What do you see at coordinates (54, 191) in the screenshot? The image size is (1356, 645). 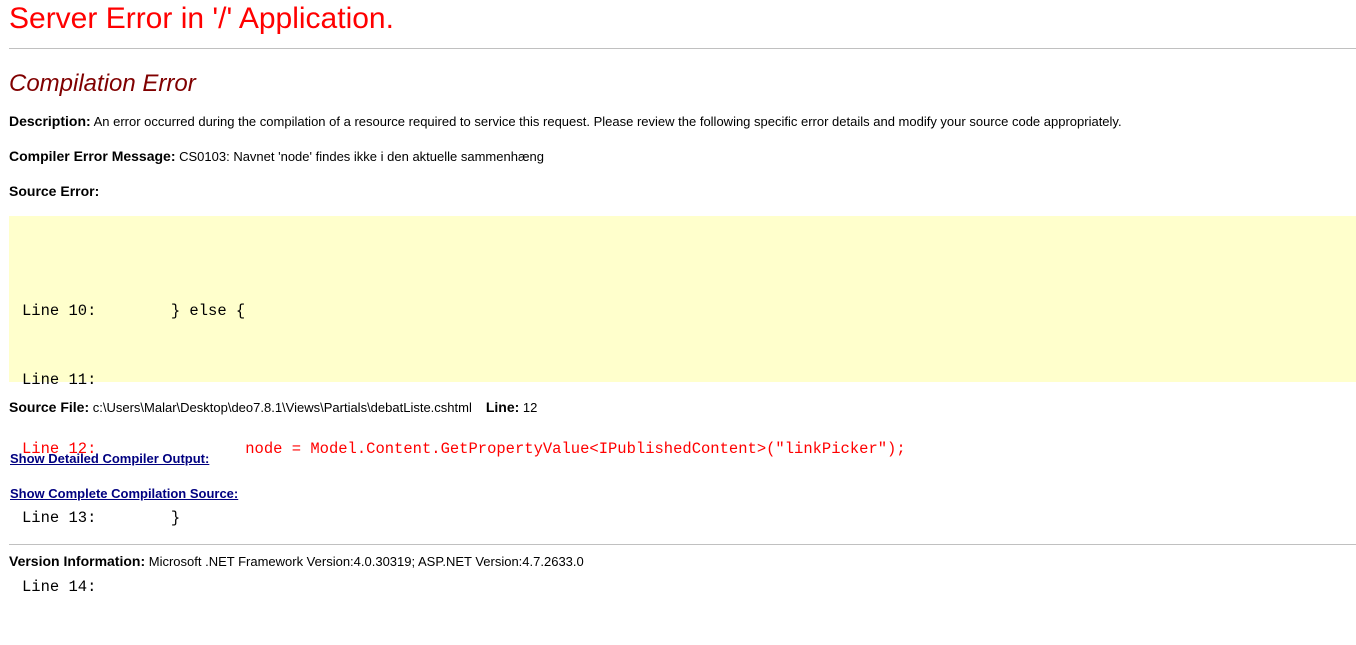 I see `source-error-label: Source Error:` at bounding box center [54, 191].